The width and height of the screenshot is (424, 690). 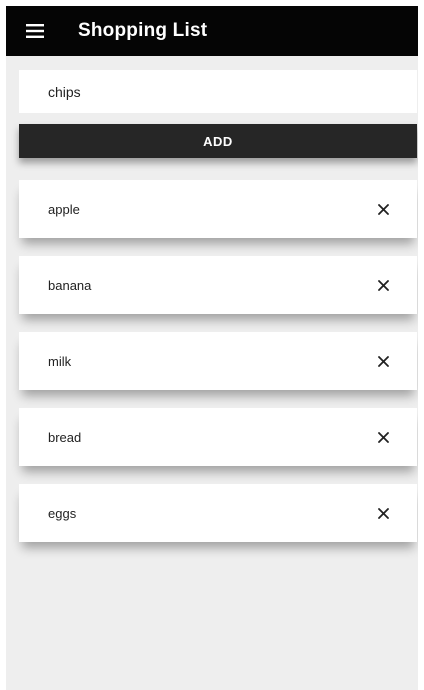 What do you see at coordinates (218, 141) in the screenshot?
I see `add-button: ADD` at bounding box center [218, 141].